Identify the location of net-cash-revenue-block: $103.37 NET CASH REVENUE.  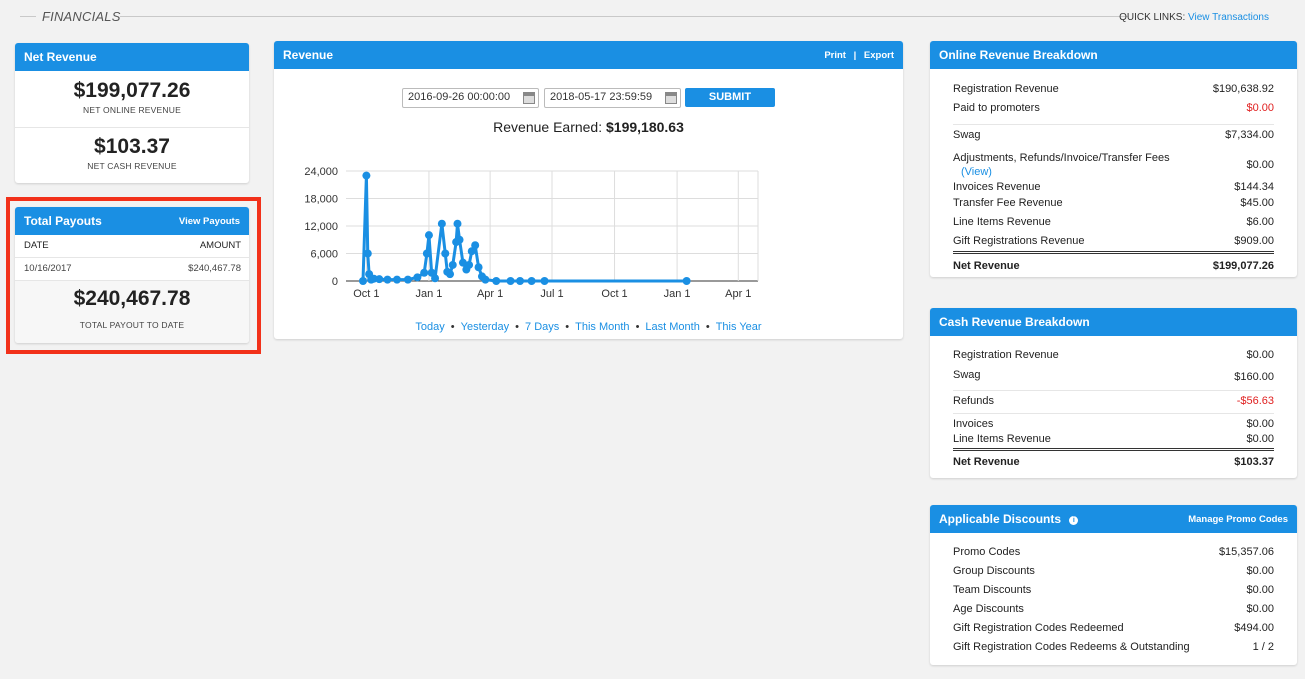
(132, 149).